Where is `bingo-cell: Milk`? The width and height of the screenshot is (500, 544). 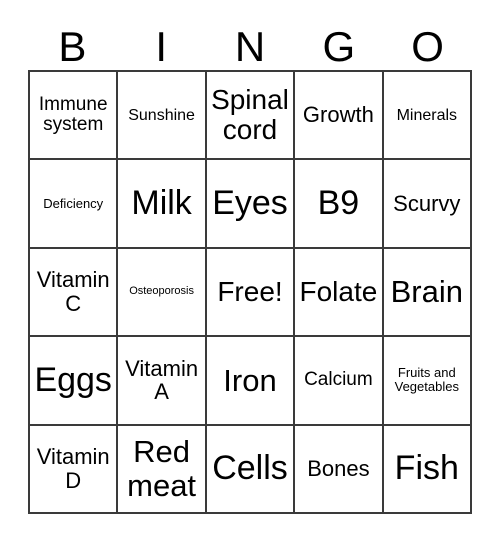 bingo-cell: Milk is located at coordinates (162, 204).